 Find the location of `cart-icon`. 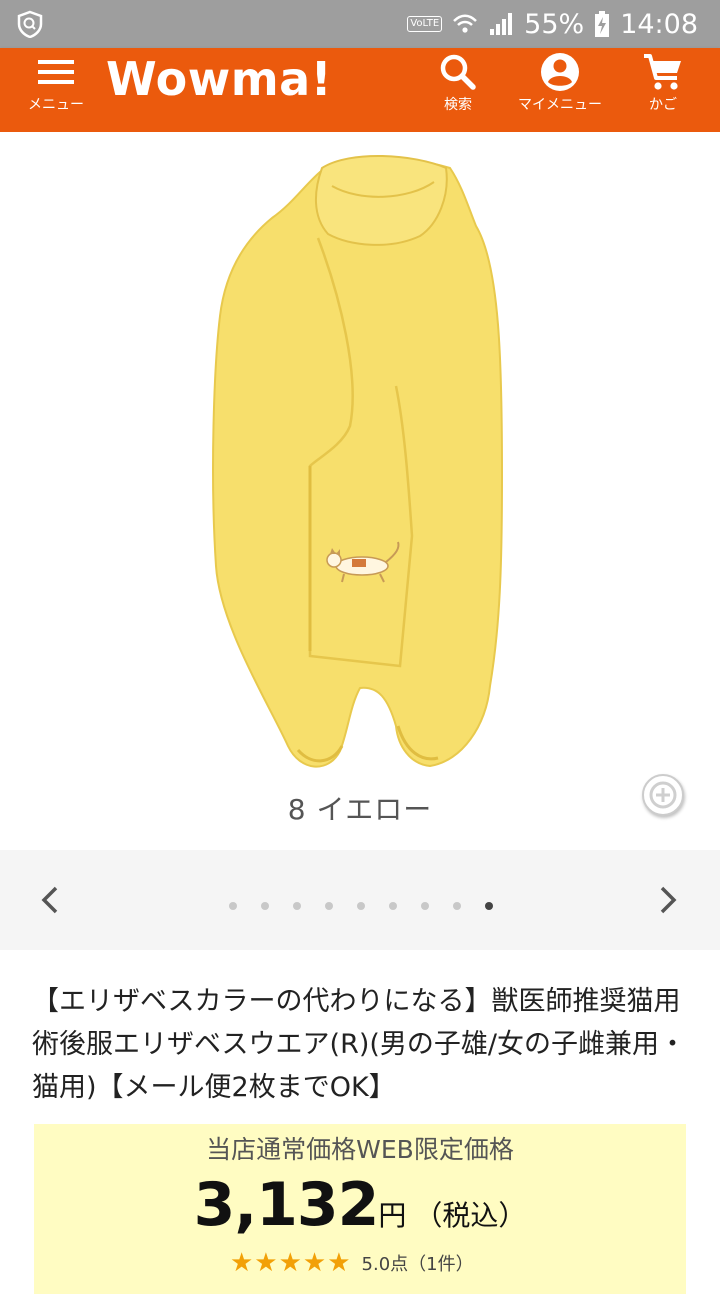

cart-icon is located at coordinates (663, 72).